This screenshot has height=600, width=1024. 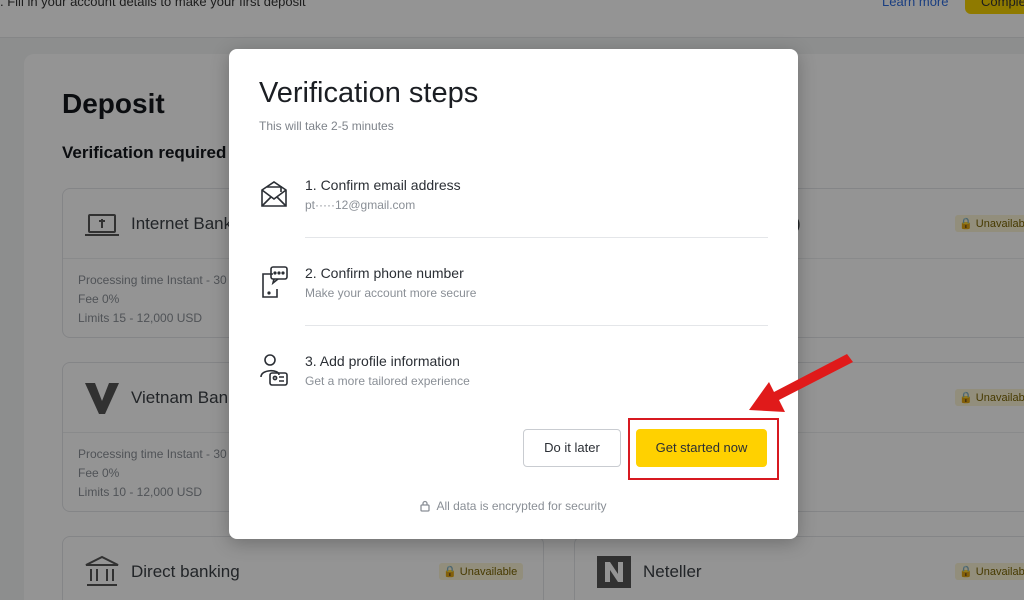 I want to click on red-arrow-icon, so click(x=801, y=383).